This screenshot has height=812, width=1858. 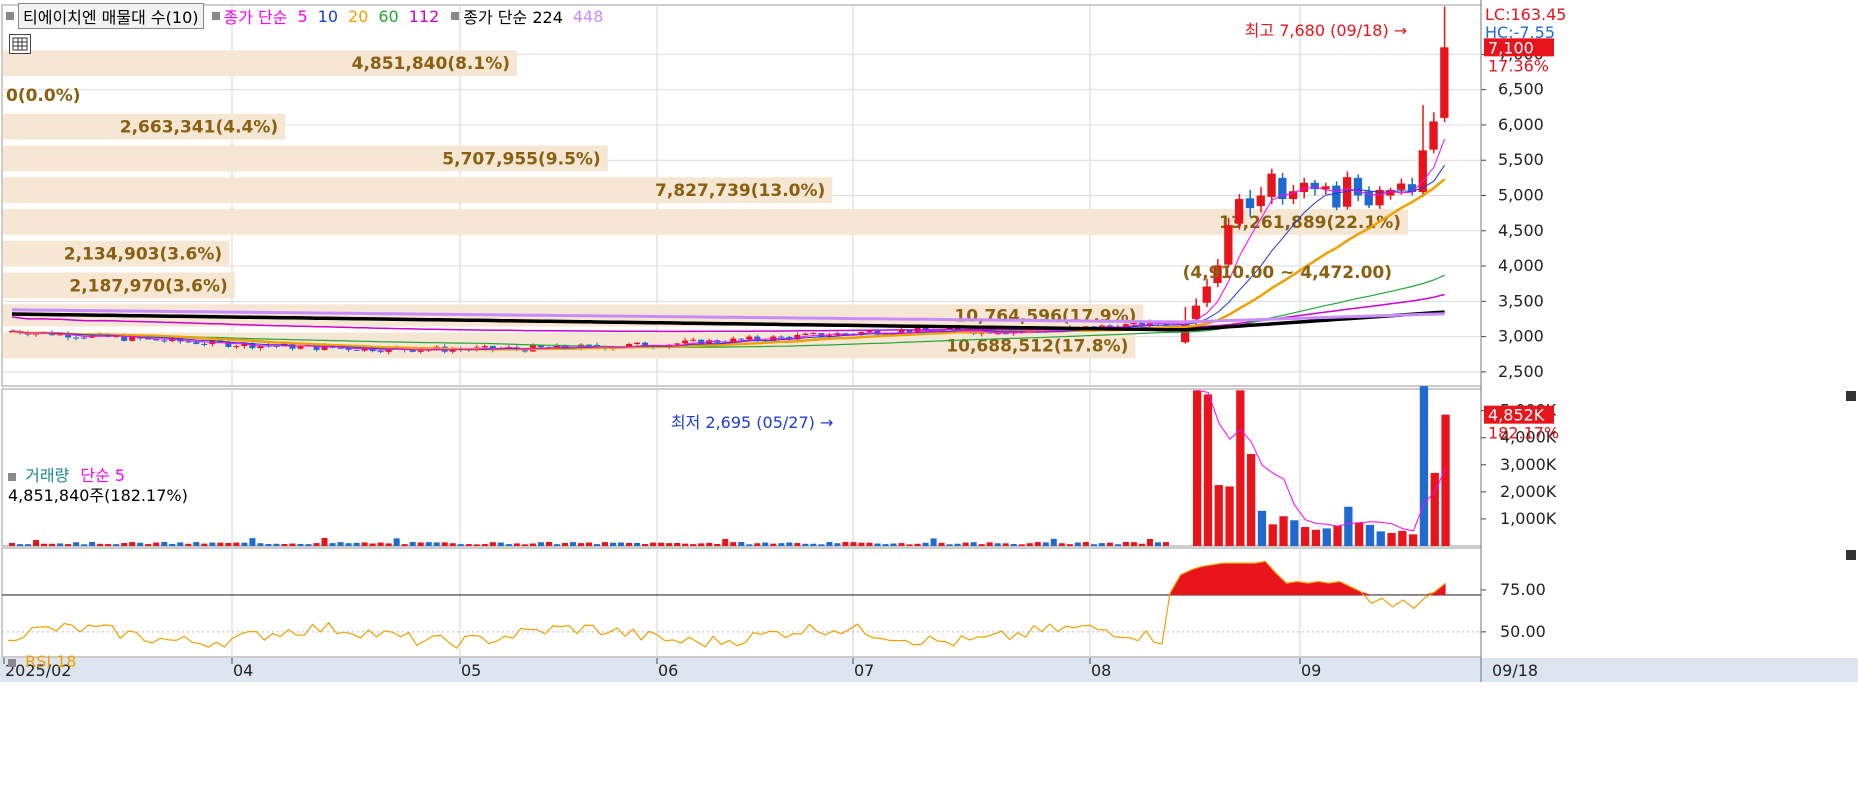 What do you see at coordinates (1521, 300) in the screenshot?
I see `price-tick-label: 3,500` at bounding box center [1521, 300].